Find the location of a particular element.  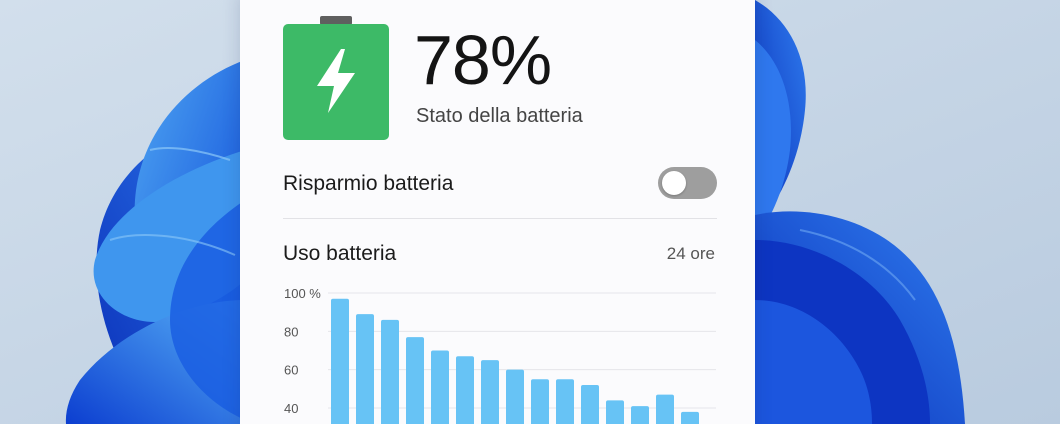

battery-percentage: 78% is located at coordinates (483, 60).